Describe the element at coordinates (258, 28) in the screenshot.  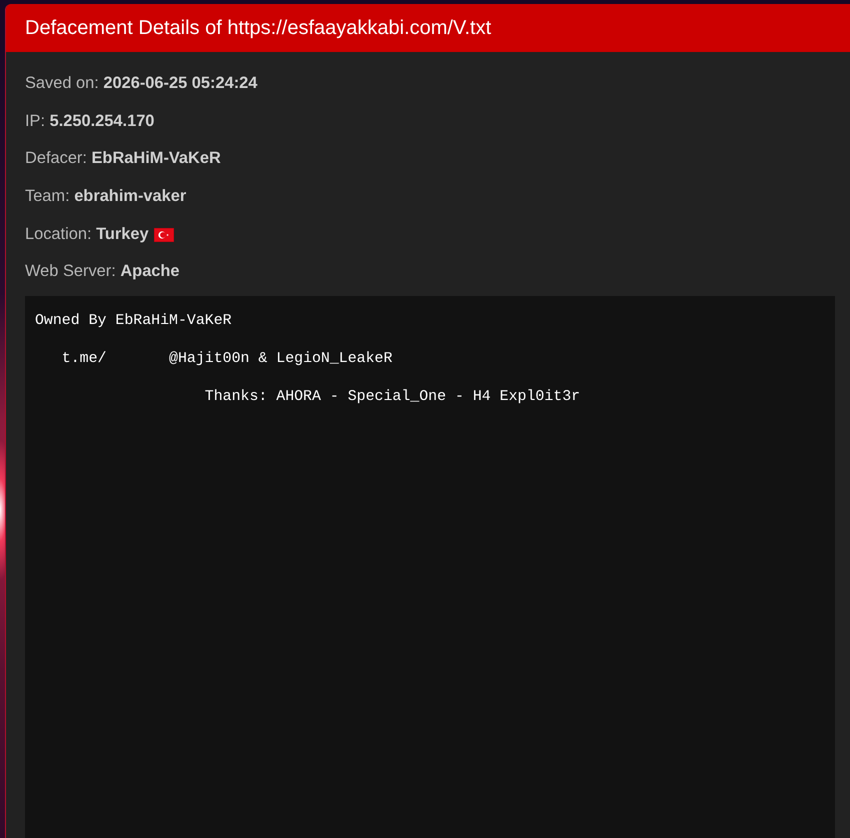
I see `card-title: Defacement Details of https://esfaayakkabi.com/V.txt` at that location.